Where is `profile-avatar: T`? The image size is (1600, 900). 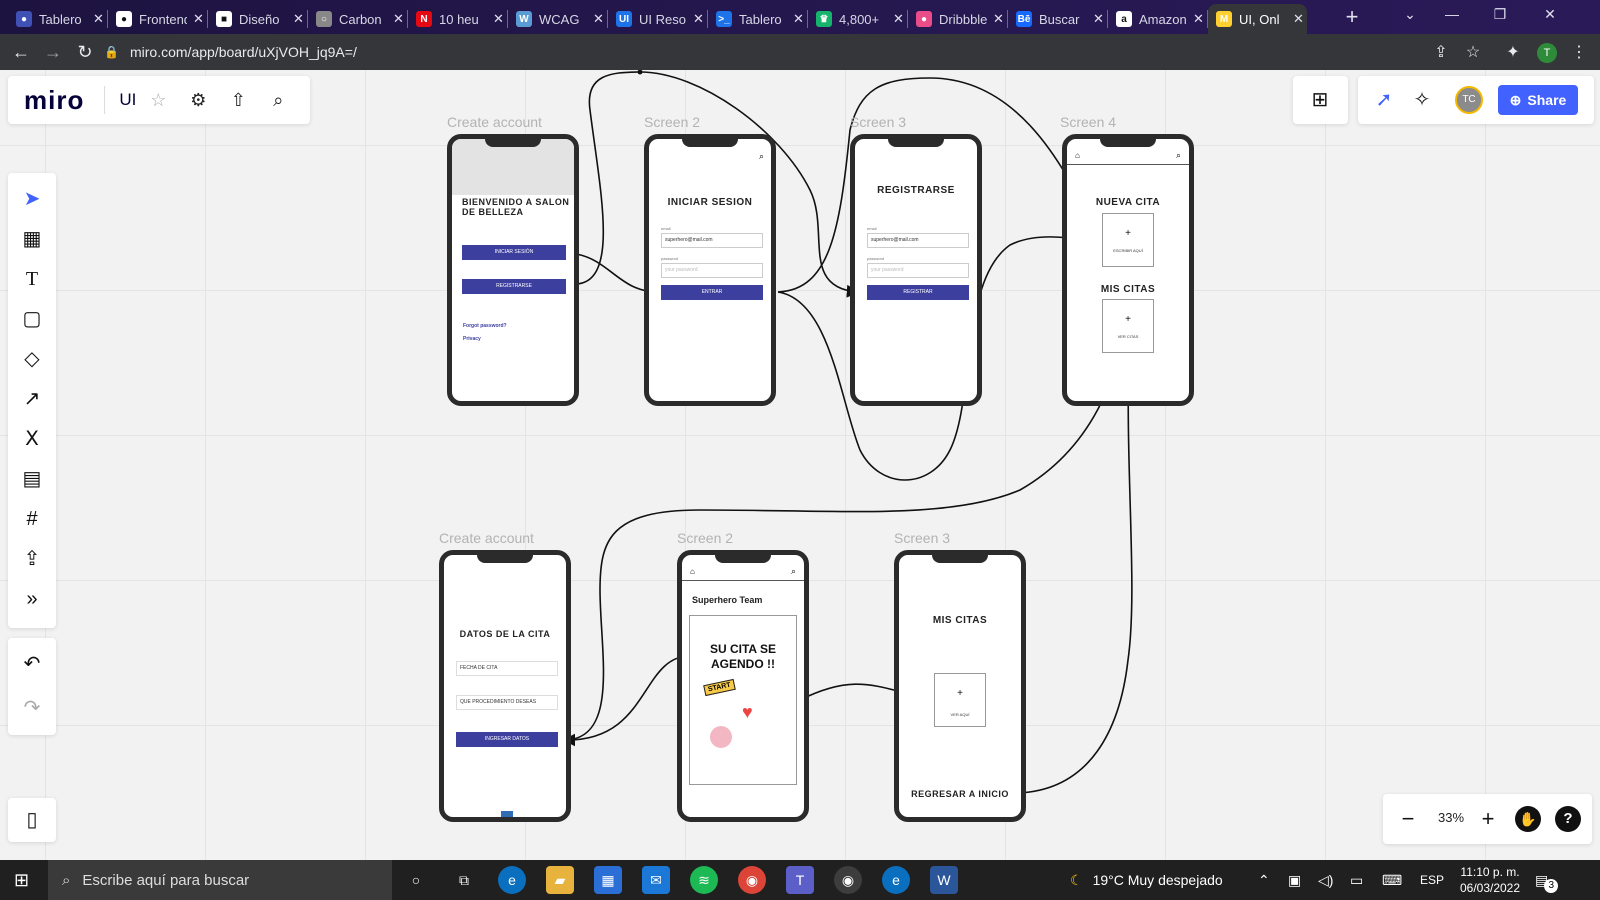 profile-avatar: T is located at coordinates (1547, 53).